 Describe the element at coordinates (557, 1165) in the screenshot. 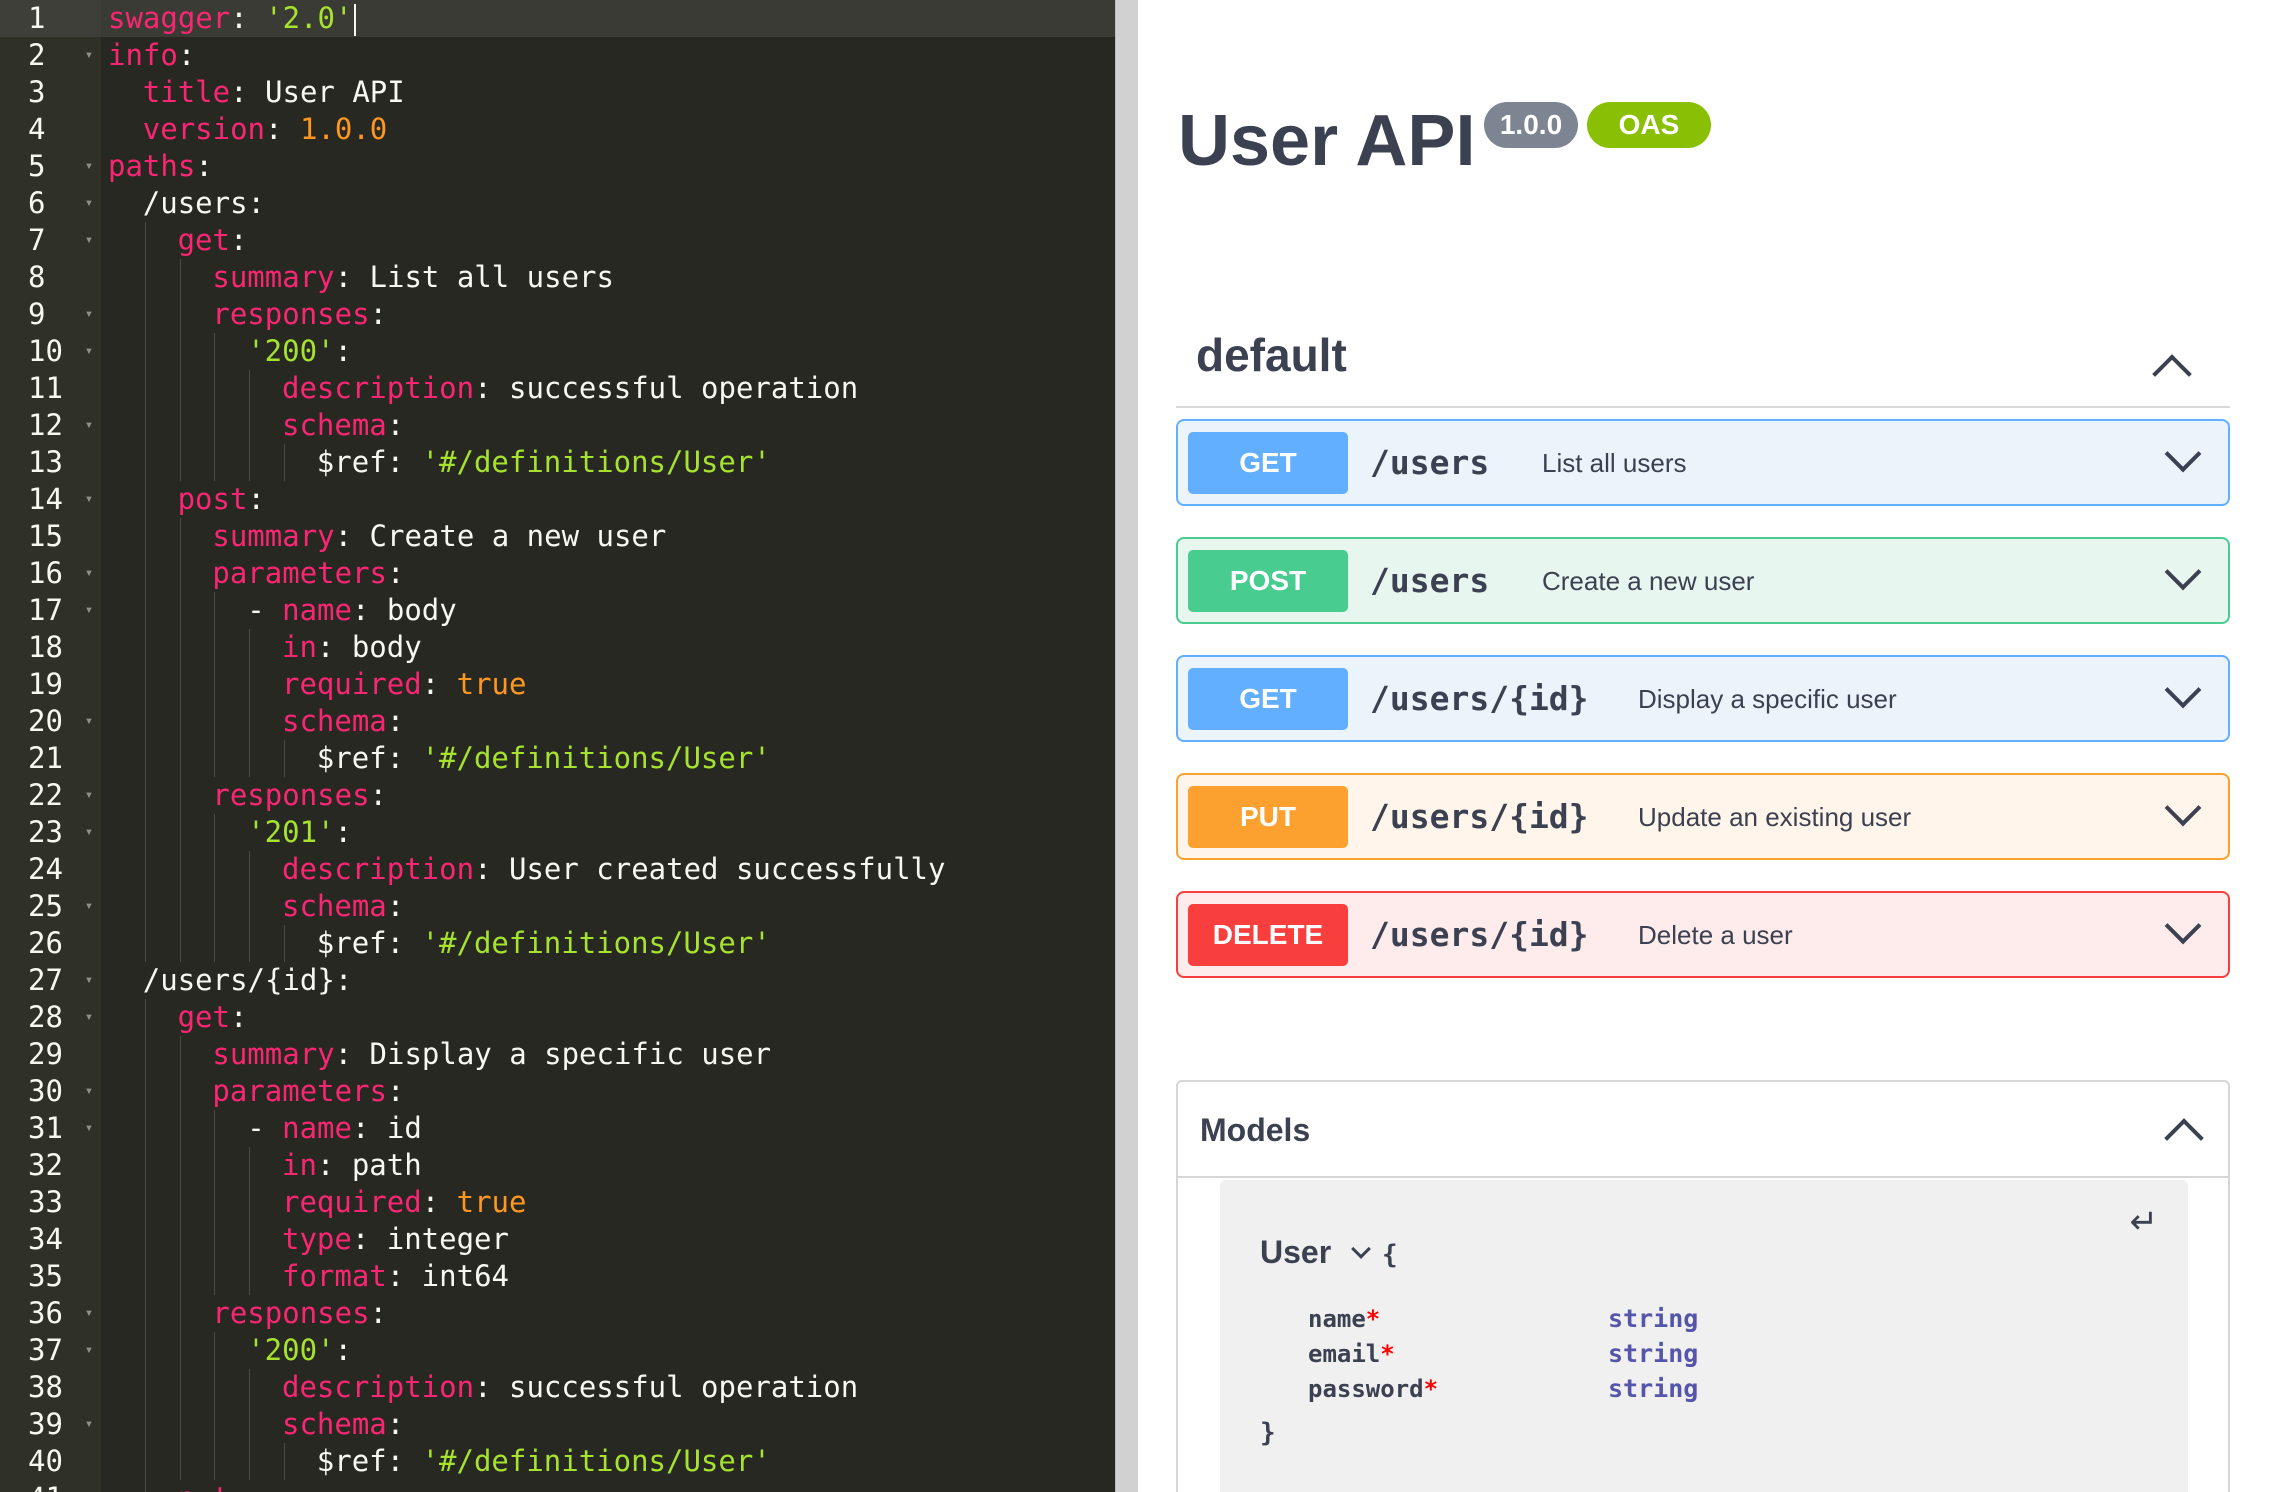

I see `editor-line: 32 in: path` at that location.